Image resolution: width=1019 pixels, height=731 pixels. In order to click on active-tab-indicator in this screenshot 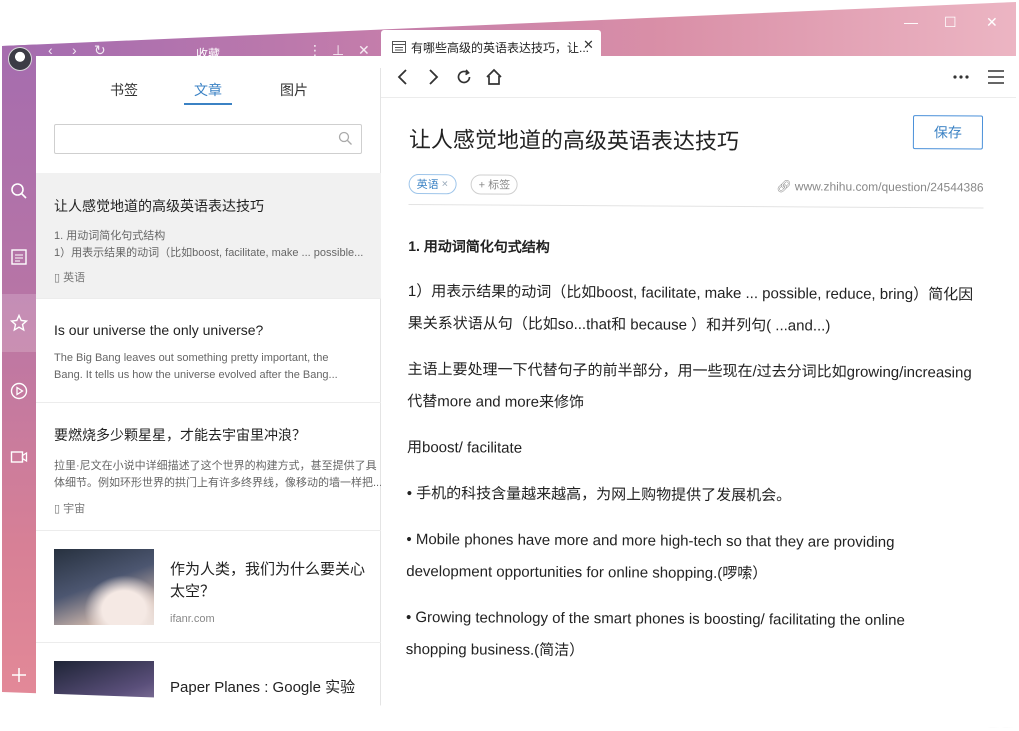, I will do `click(208, 104)`.